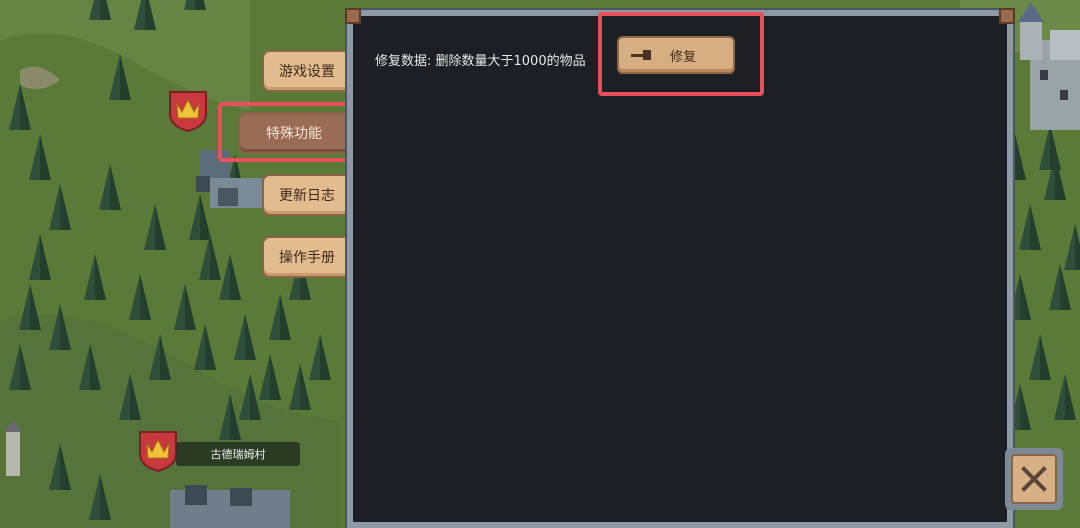  I want to click on kingdom-crest-icon, so click(188, 111).